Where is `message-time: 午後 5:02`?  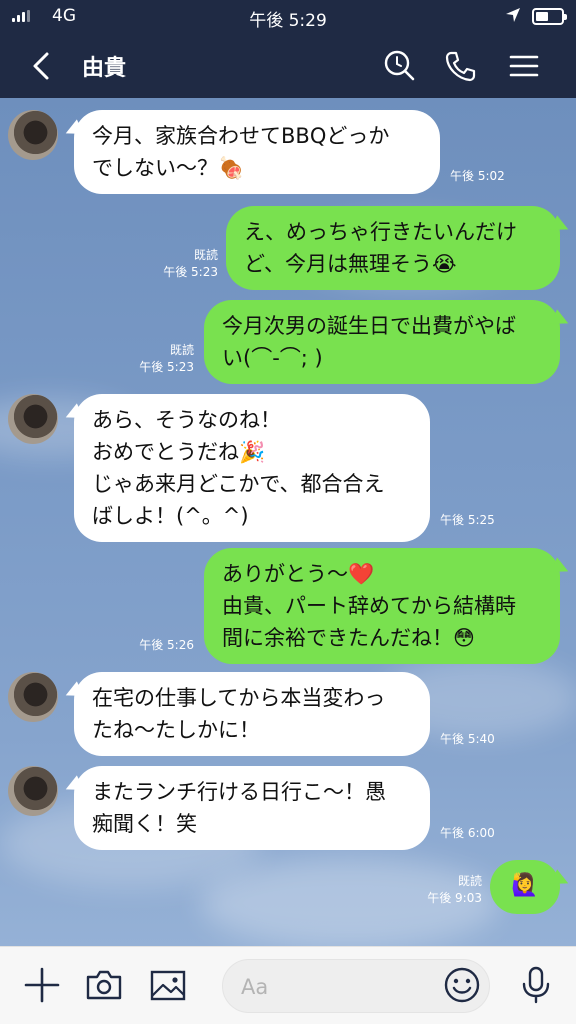 message-time: 午後 5:02 is located at coordinates (477, 176).